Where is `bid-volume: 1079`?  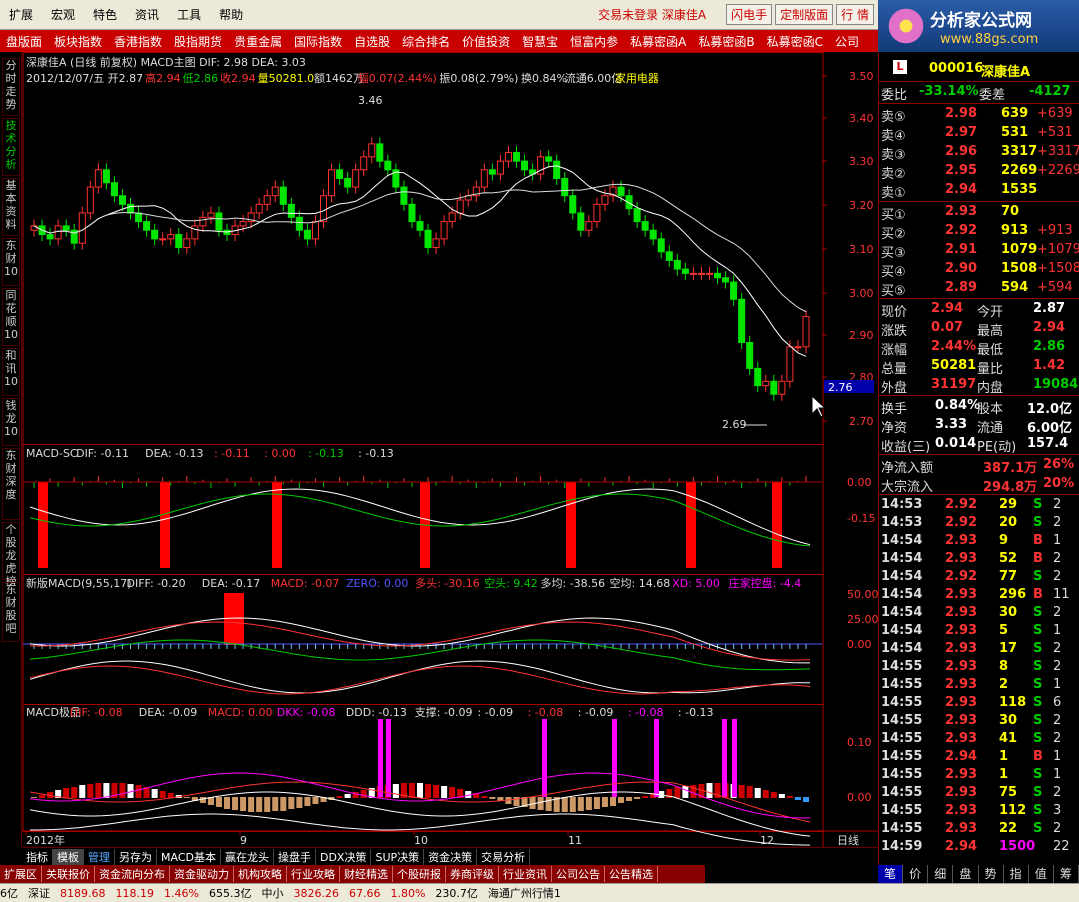 bid-volume: 1079 is located at coordinates (1019, 249).